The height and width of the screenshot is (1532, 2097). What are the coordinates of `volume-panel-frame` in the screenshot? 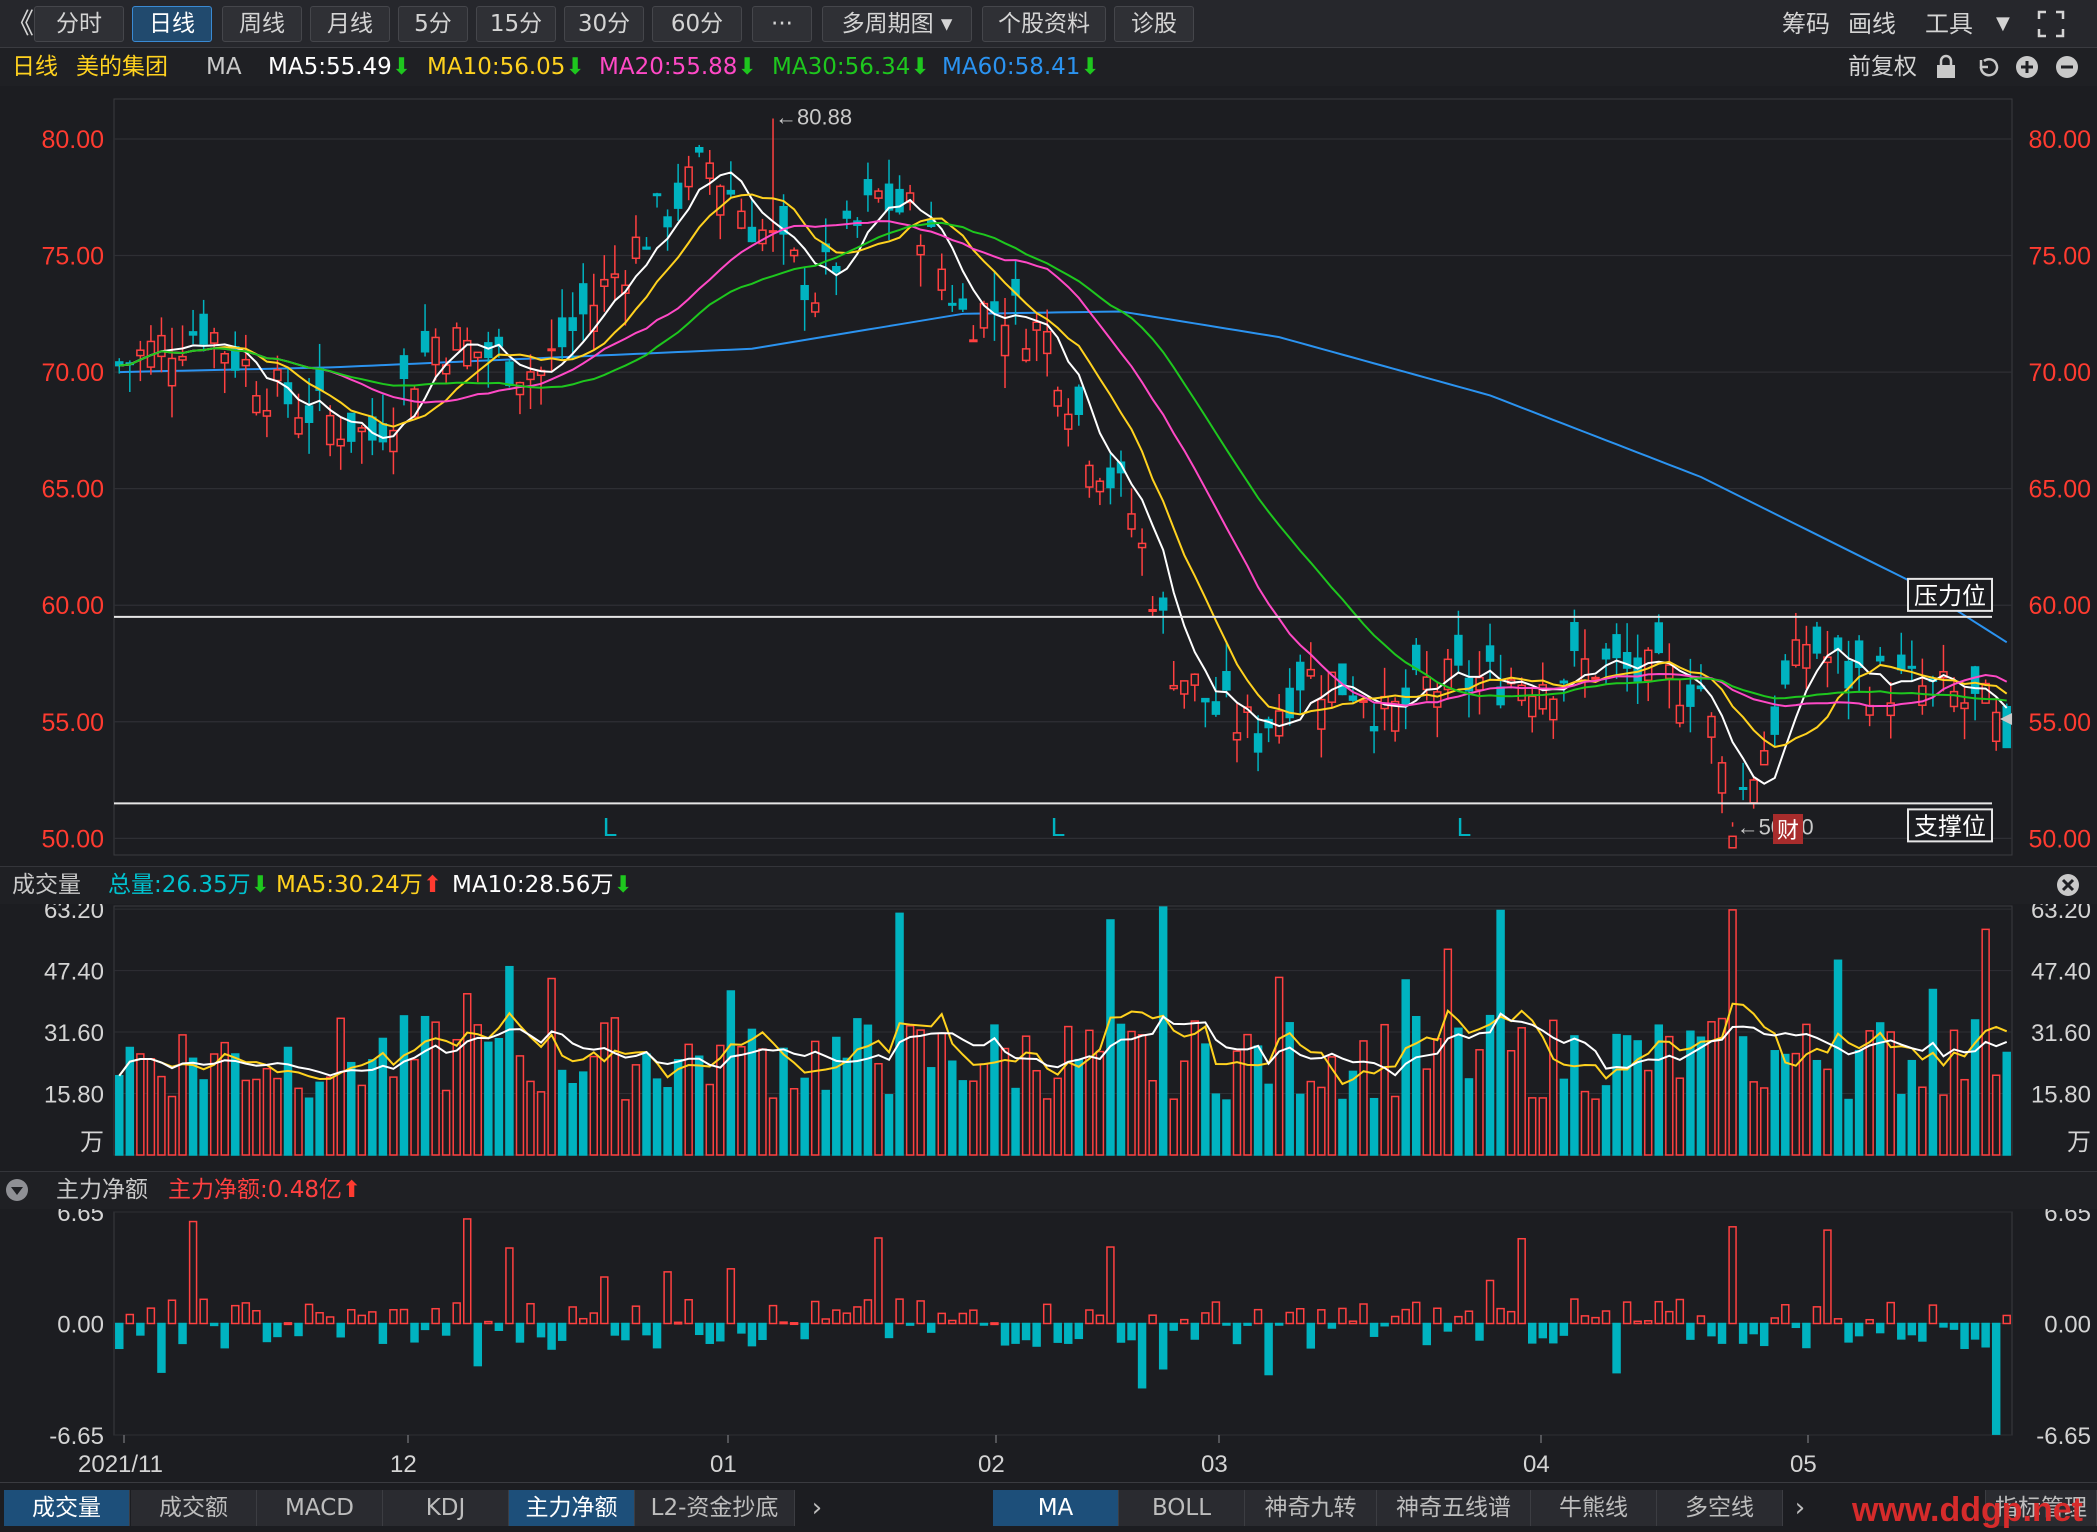 It's located at (1063, 1030).